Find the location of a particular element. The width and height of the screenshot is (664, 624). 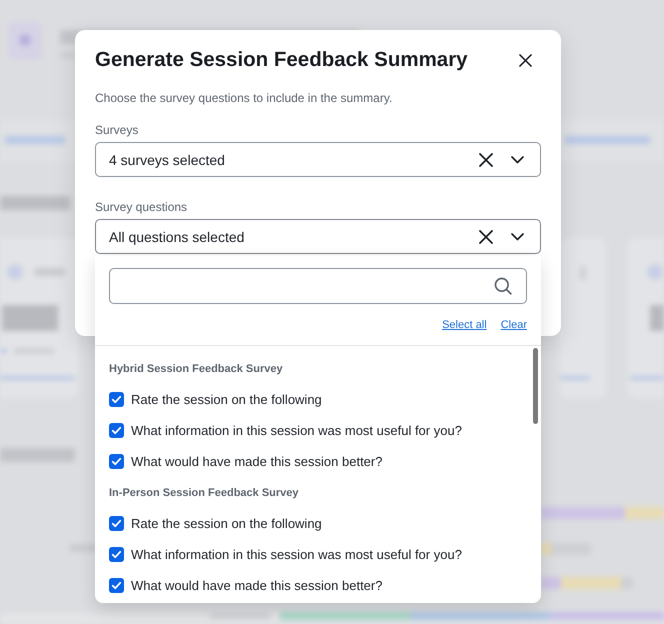

close-icon is located at coordinates (525, 60).